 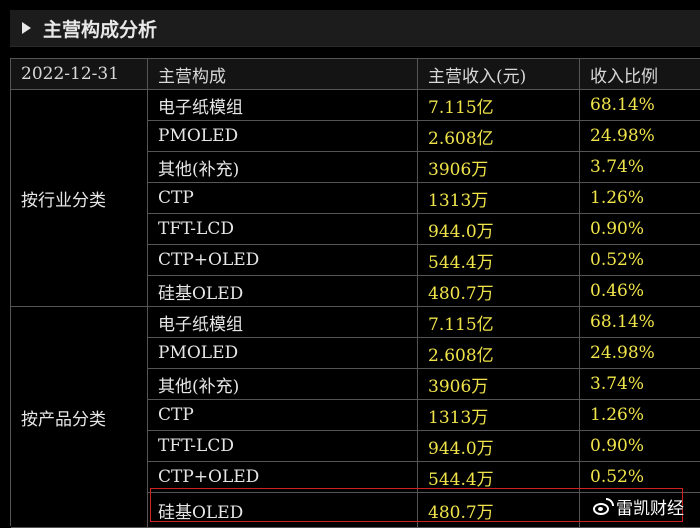 What do you see at coordinates (79, 74) in the screenshot?
I see `header-date: 2022-12-31` at bounding box center [79, 74].